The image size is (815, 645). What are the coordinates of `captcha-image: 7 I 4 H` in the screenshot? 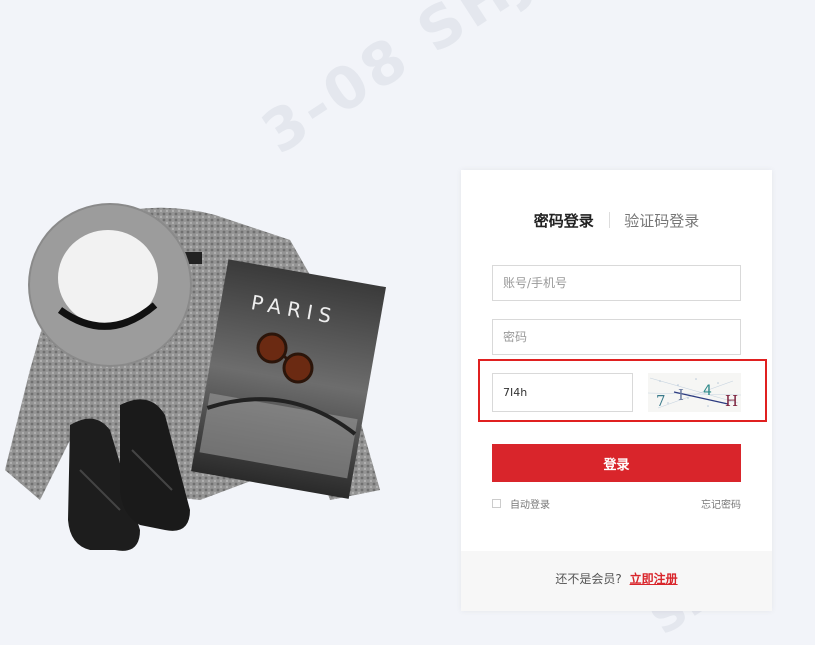 It's located at (694, 392).